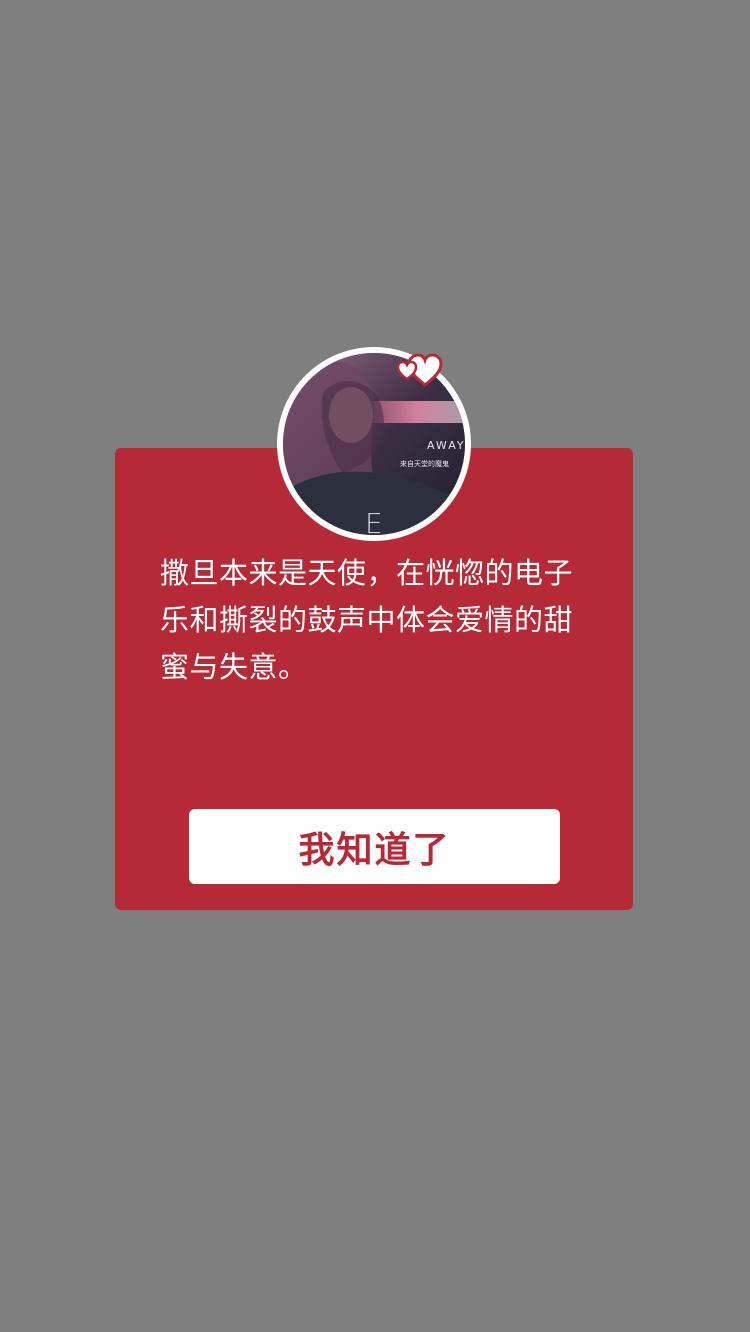  Describe the element at coordinates (425, 369) in the screenshot. I see `hearts-icon` at that location.